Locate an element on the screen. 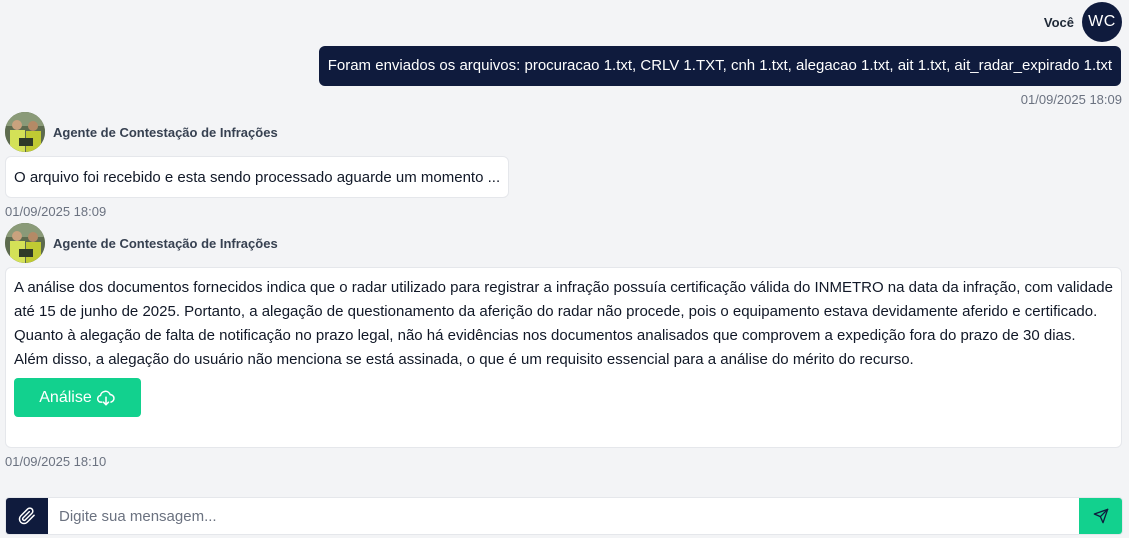  message-input is located at coordinates (563, 516).